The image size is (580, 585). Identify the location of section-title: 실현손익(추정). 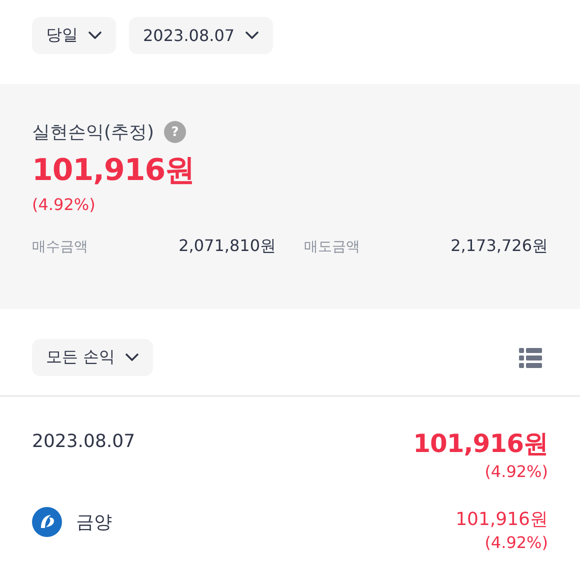
(93, 132).